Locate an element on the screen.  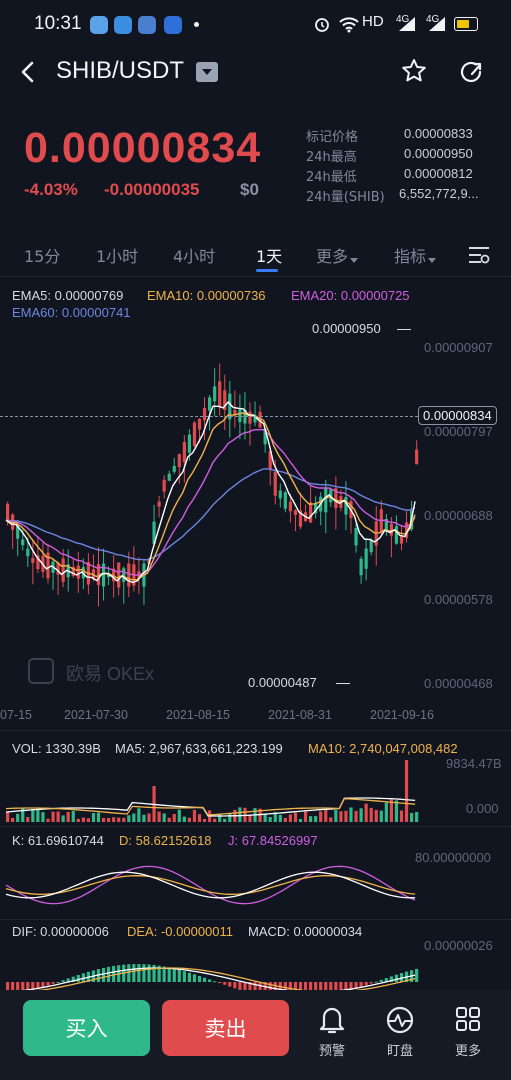
stat-label: 标记价格 is located at coordinates (332, 137).